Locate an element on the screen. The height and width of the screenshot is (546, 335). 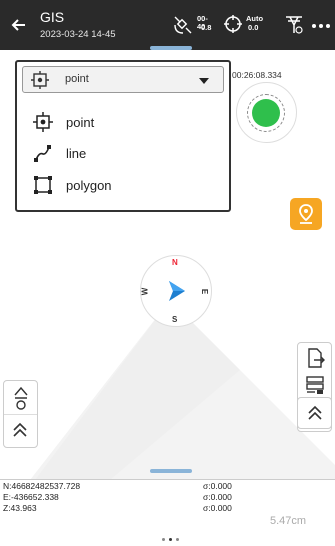
northing: N:46682482537.728 is located at coordinates (42, 486).